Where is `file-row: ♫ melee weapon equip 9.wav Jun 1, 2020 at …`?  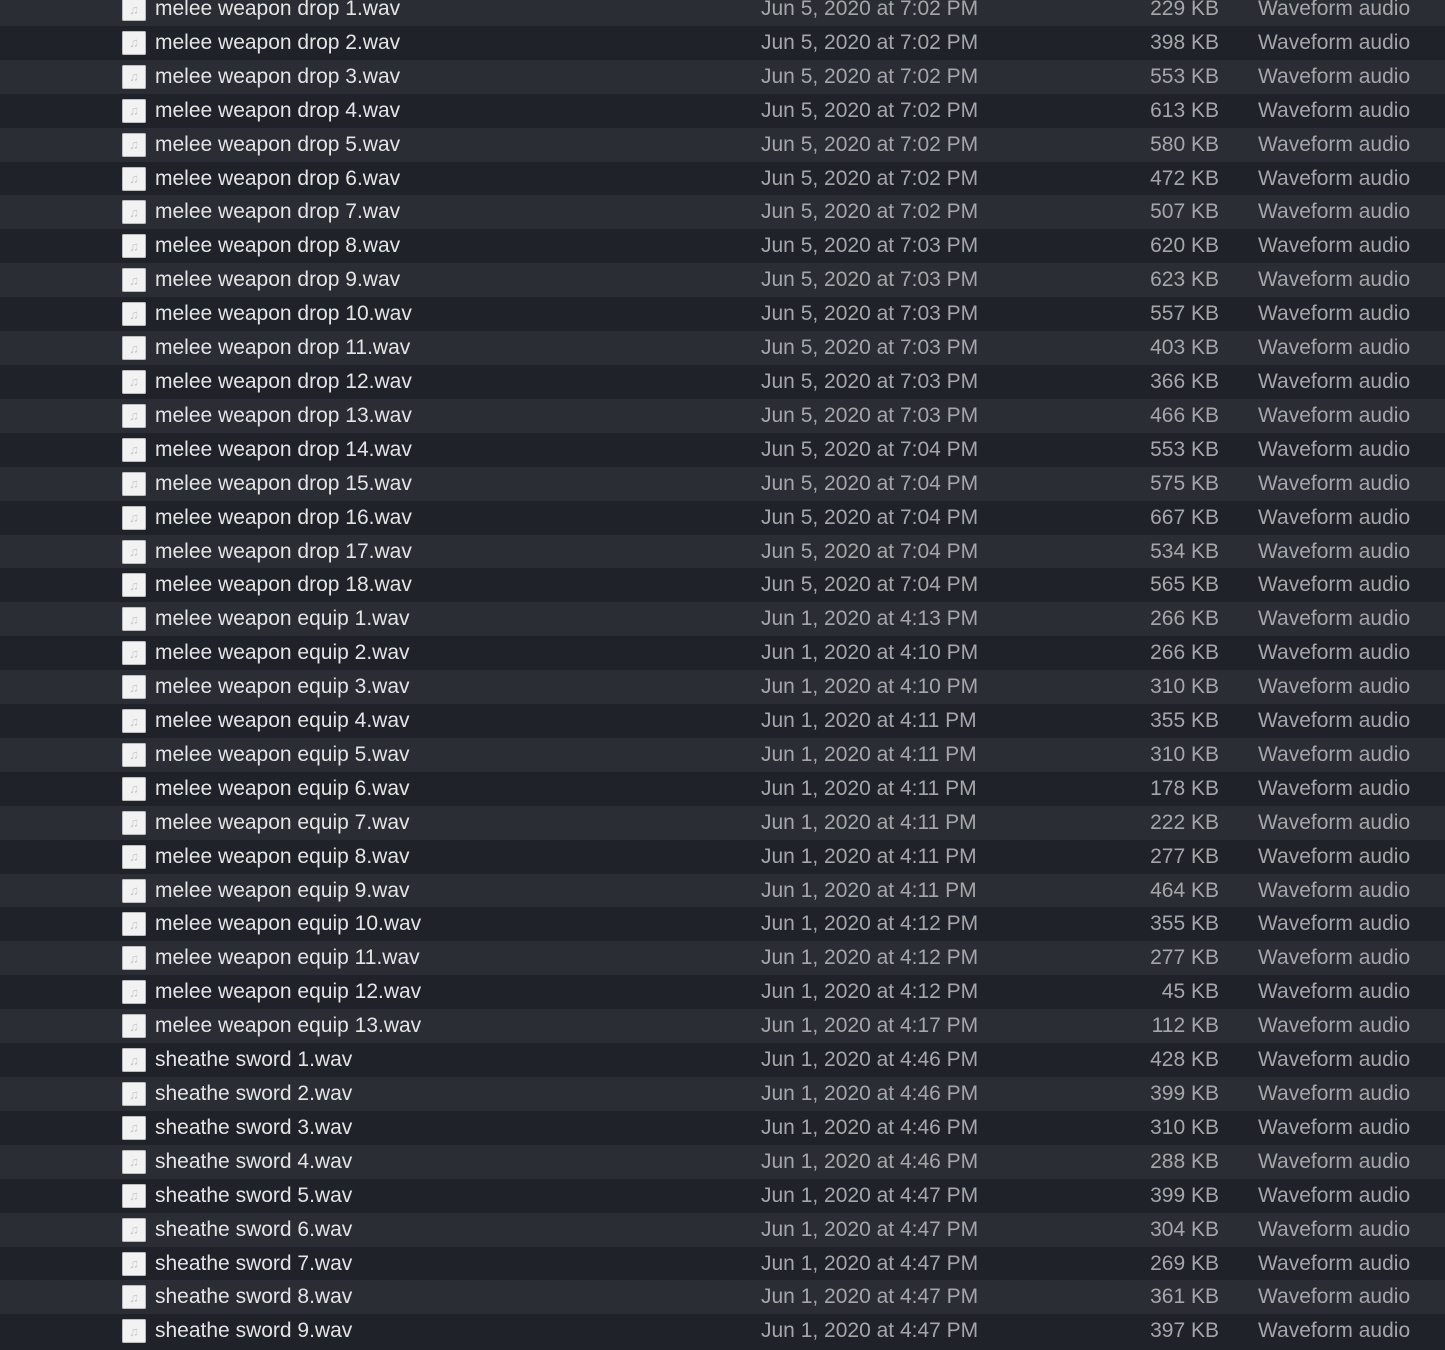
file-row: ♫ melee weapon equip 9.wav Jun 1, 2020 at … is located at coordinates (722, 890).